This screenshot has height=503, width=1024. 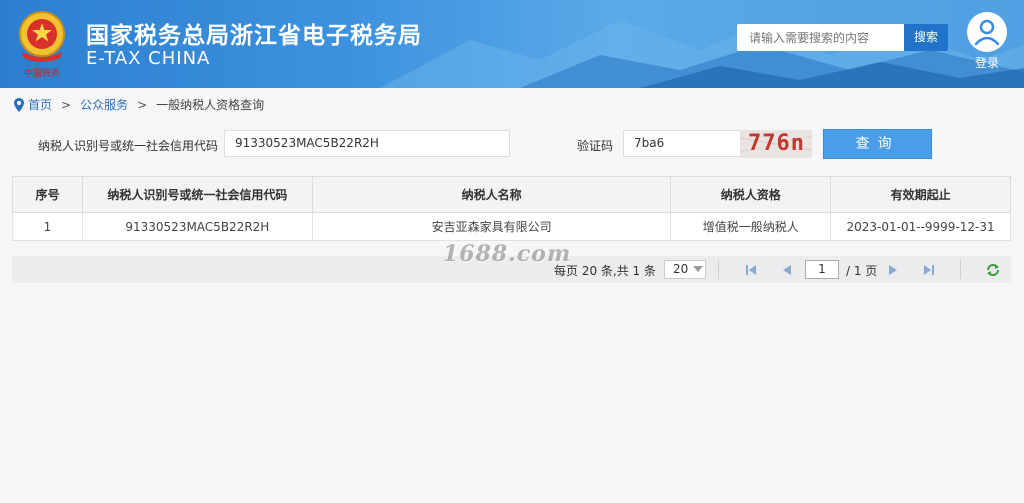 I want to click on taxid-label: 纳税人识别号或统一社会信用代码, so click(x=128, y=146).